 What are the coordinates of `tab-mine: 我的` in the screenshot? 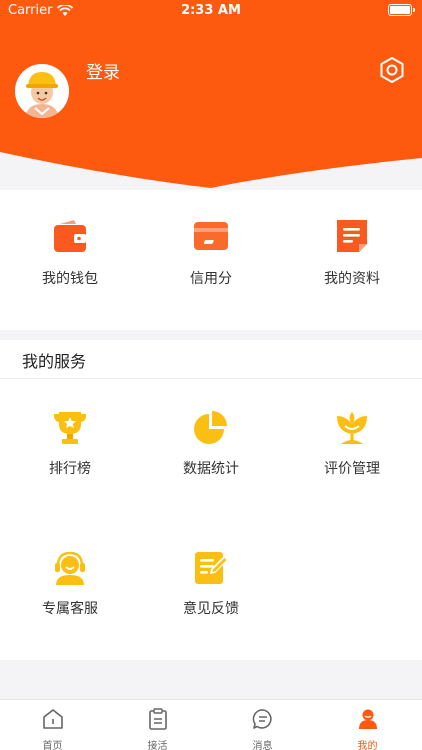 It's located at (367, 729).